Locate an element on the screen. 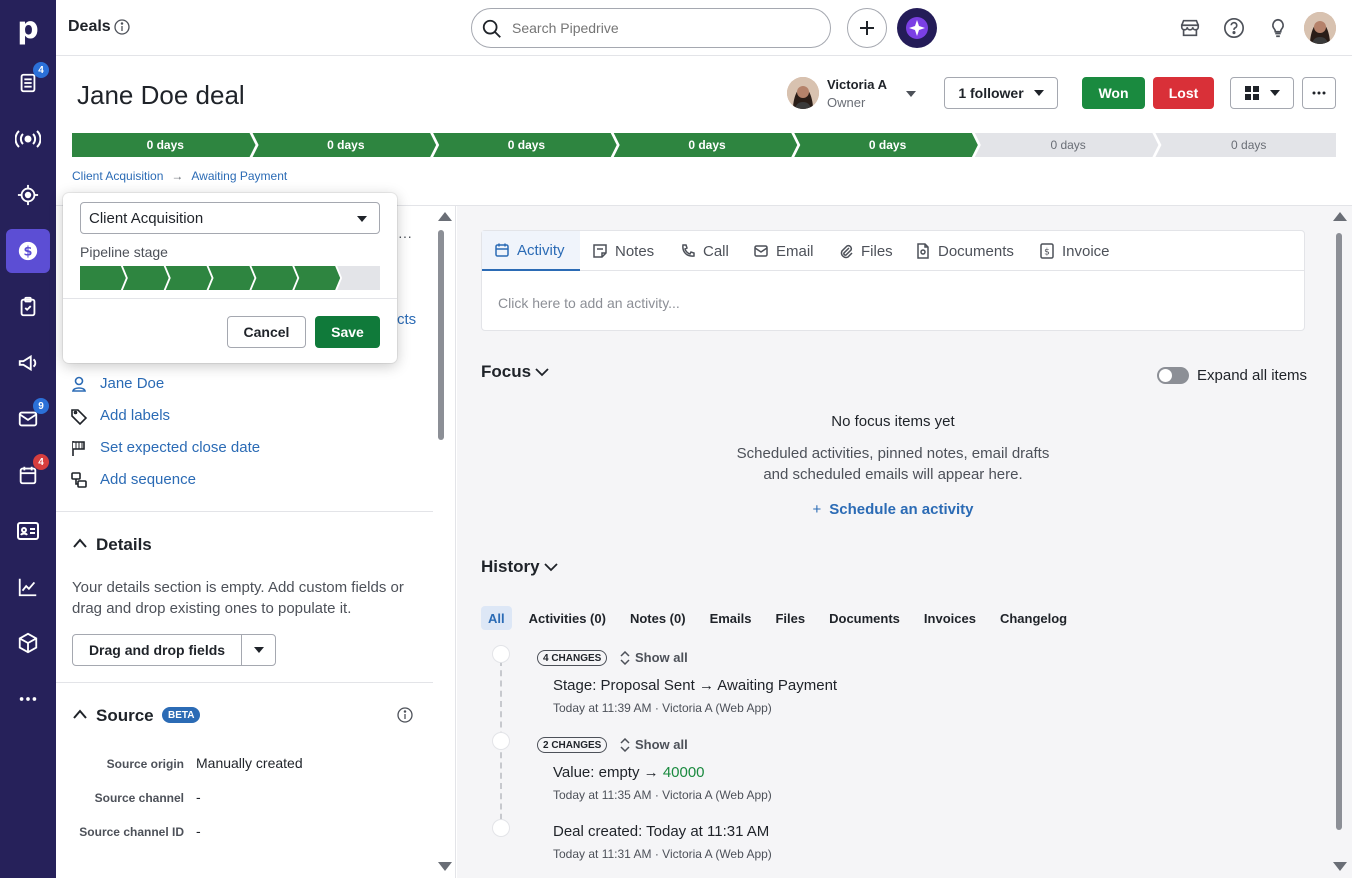  pipedrive-logo: p is located at coordinates (28, 28).